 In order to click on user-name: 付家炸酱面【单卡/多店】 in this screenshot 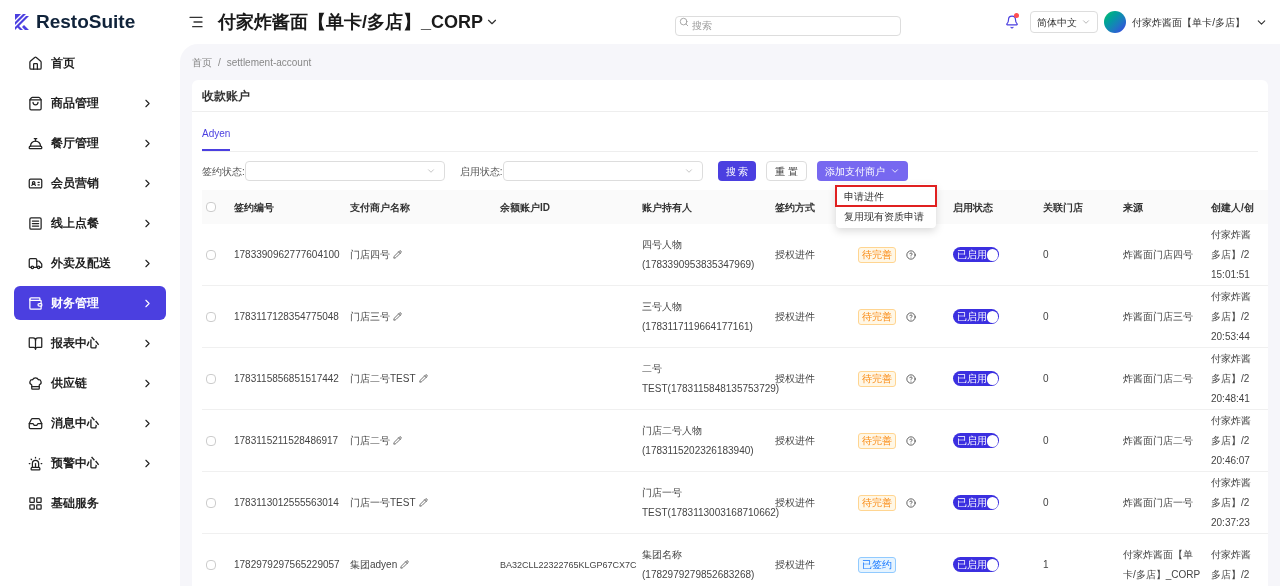, I will do `click(1188, 22)`.